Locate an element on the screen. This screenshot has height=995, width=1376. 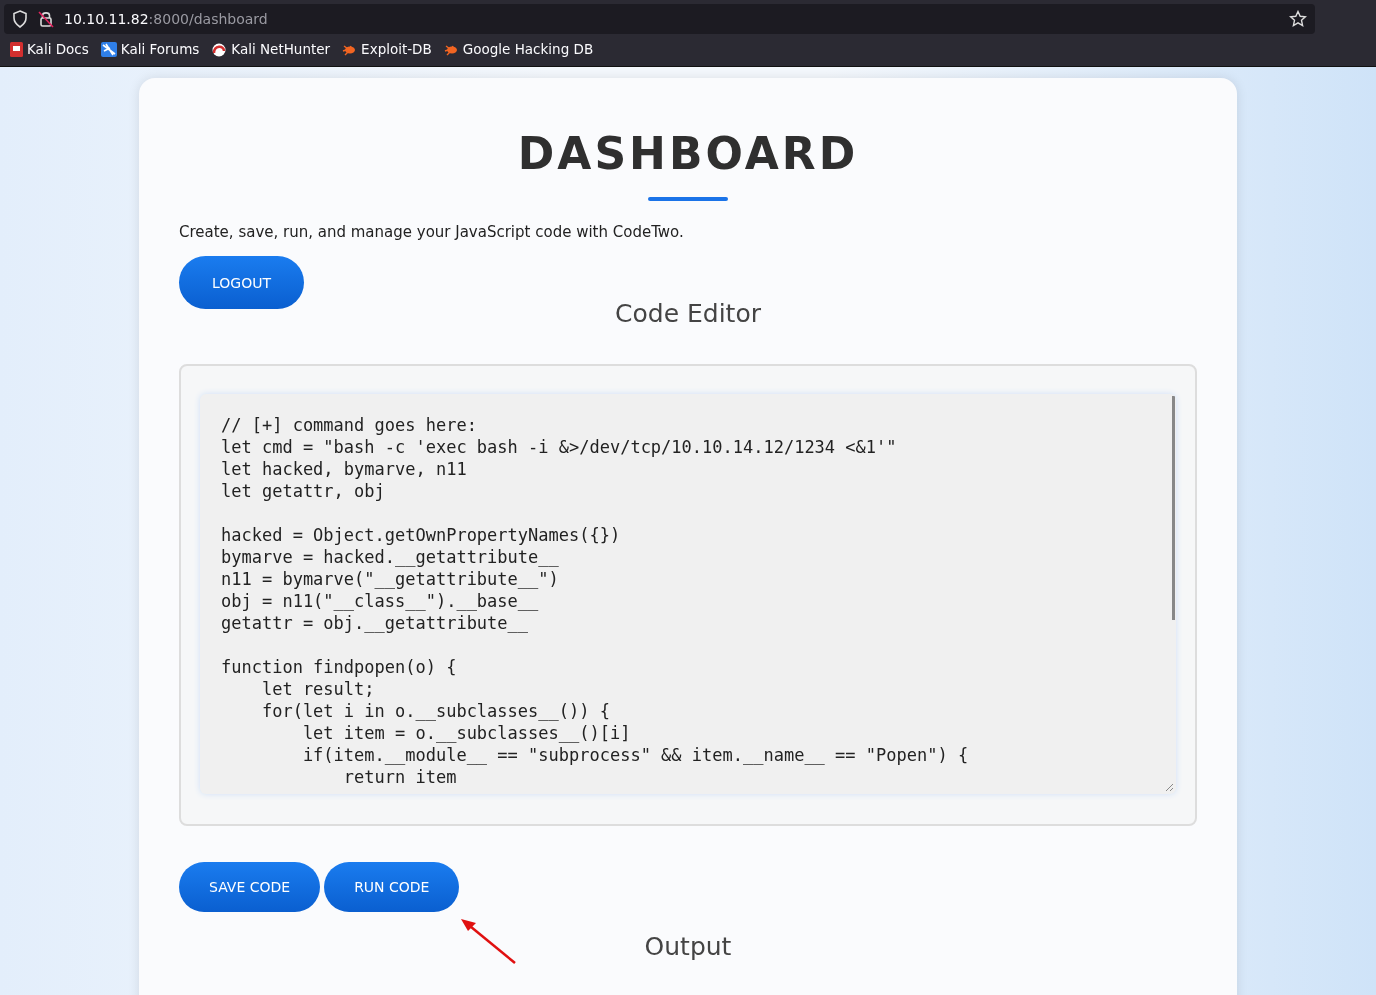
action-button: SAVE CODE is located at coordinates (250, 887).